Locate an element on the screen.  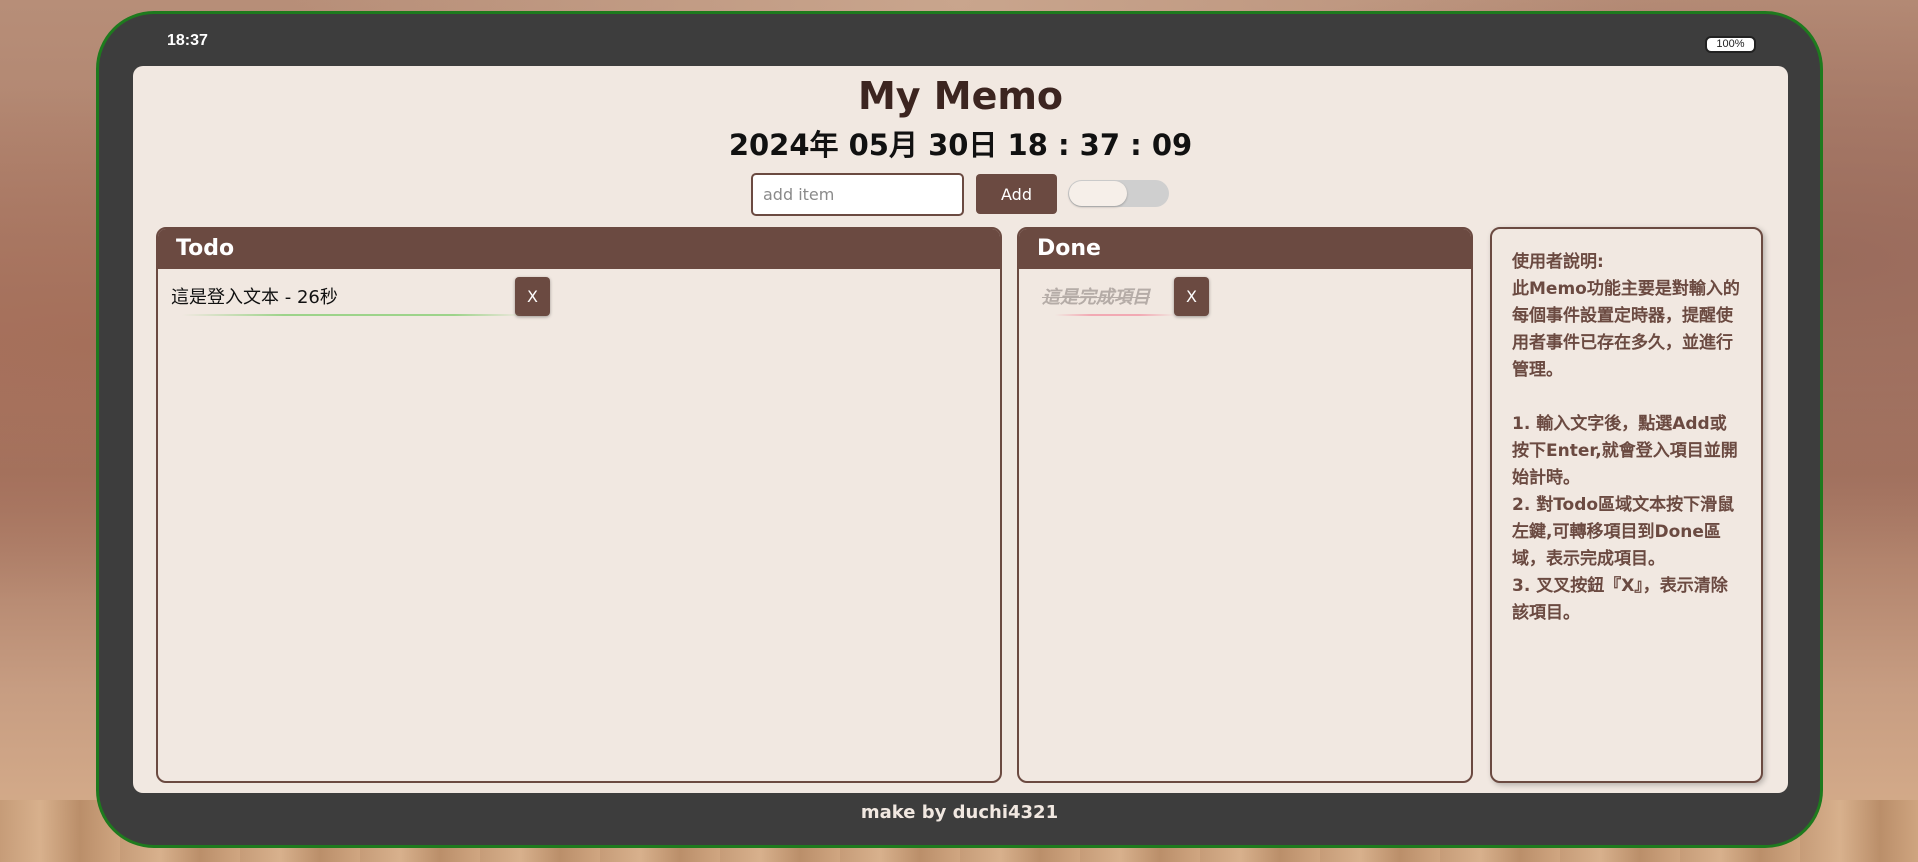
delete-todo-item-button: X is located at coordinates (532, 296).